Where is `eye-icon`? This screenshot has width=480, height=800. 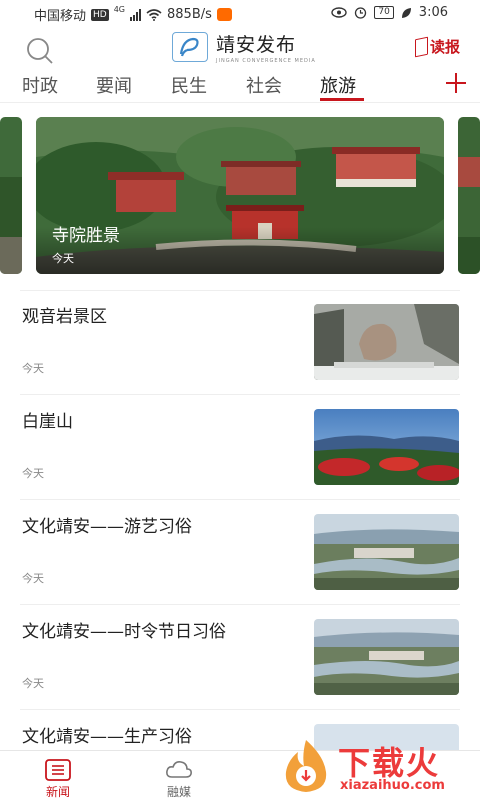
eye-icon is located at coordinates (339, 12).